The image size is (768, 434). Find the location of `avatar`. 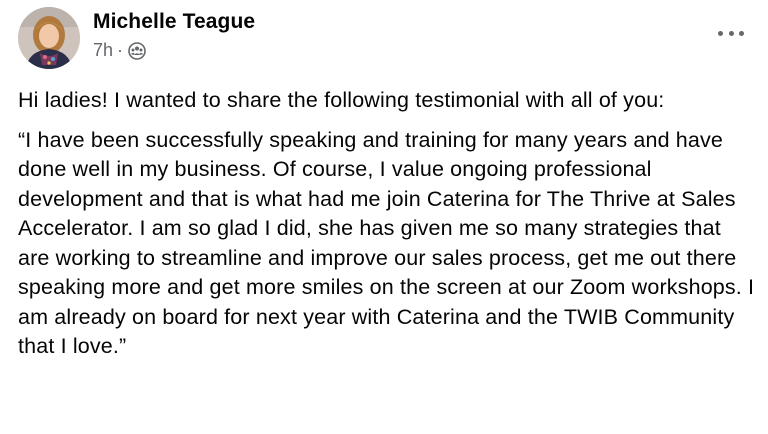

avatar is located at coordinates (49, 38).